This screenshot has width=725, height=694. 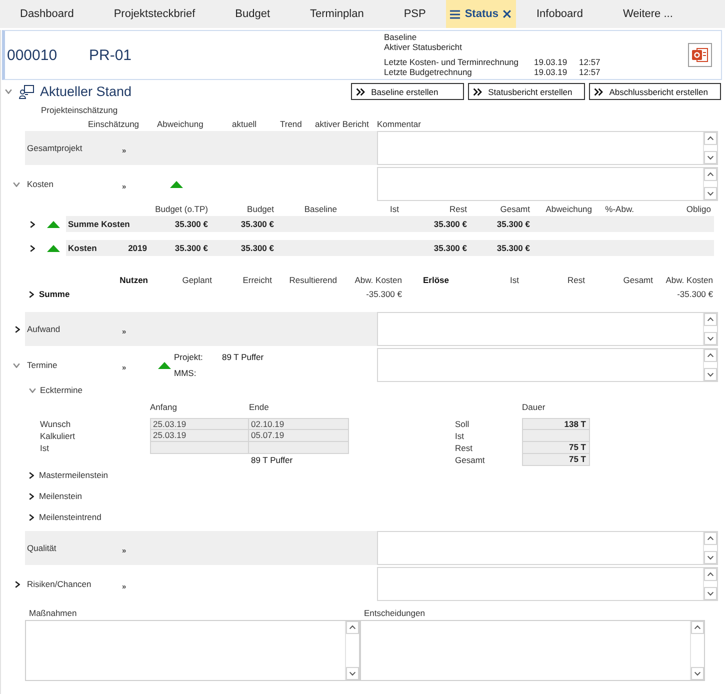 What do you see at coordinates (134, 280) in the screenshot?
I see `column-header: Nutzen` at bounding box center [134, 280].